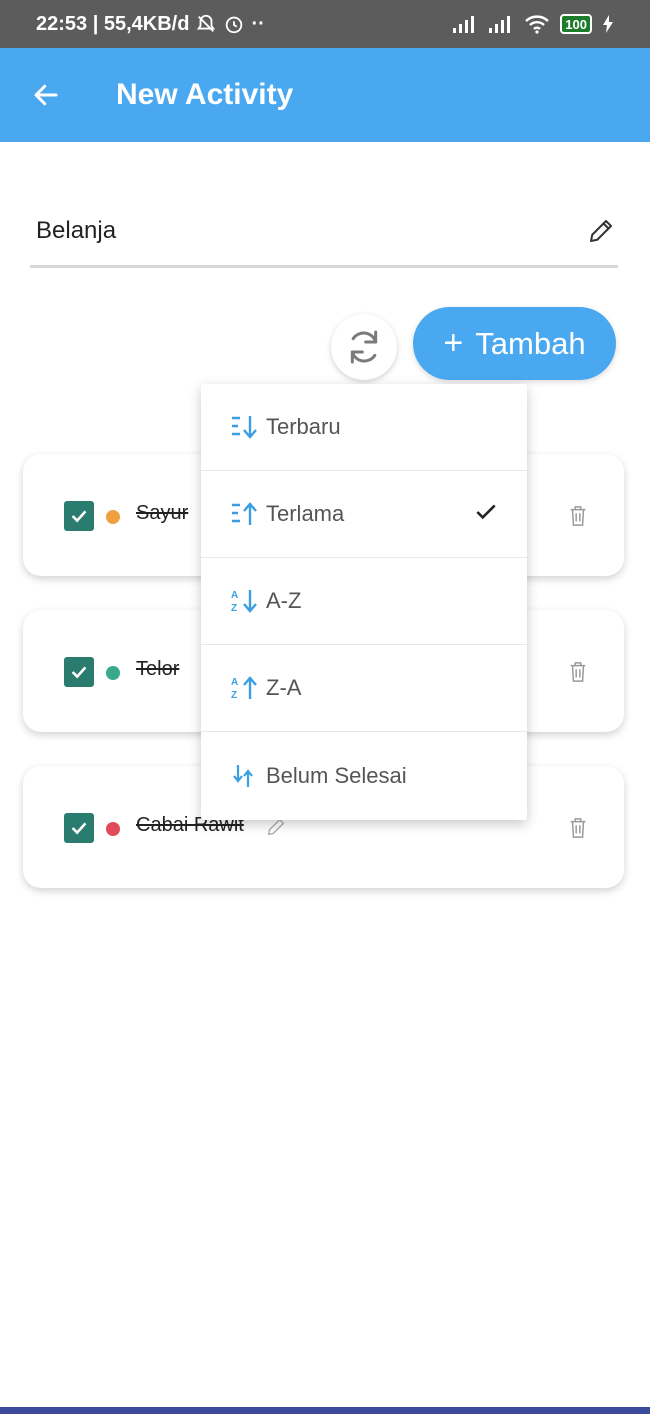  Describe the element at coordinates (206, 24) in the screenshot. I see `notification-off-icon` at that location.